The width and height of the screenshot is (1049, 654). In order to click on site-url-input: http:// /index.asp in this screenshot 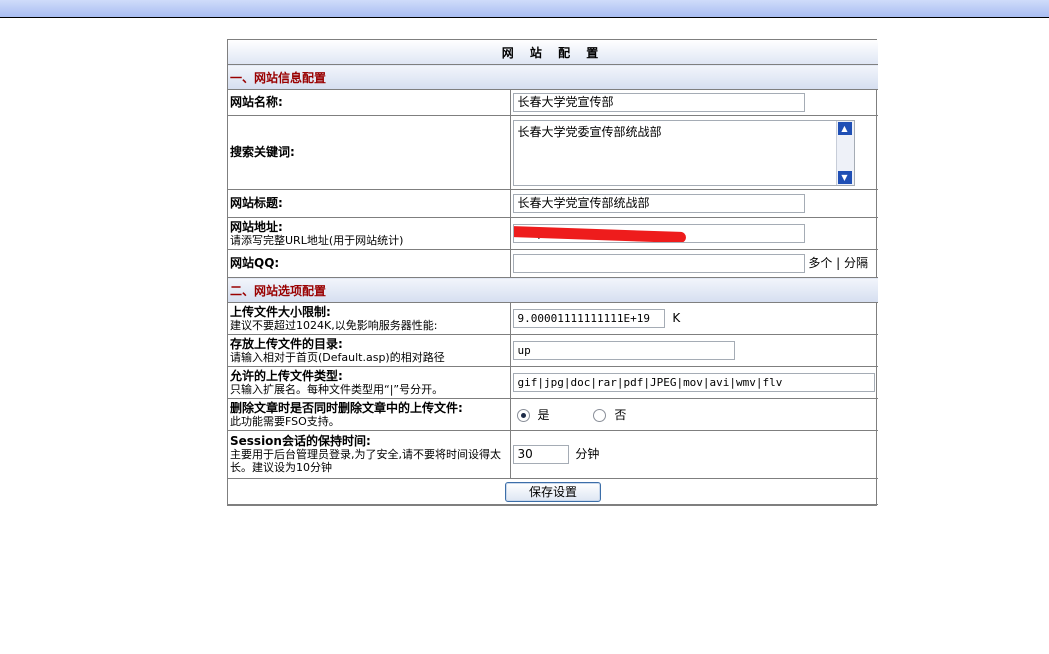, I will do `click(658, 233)`.